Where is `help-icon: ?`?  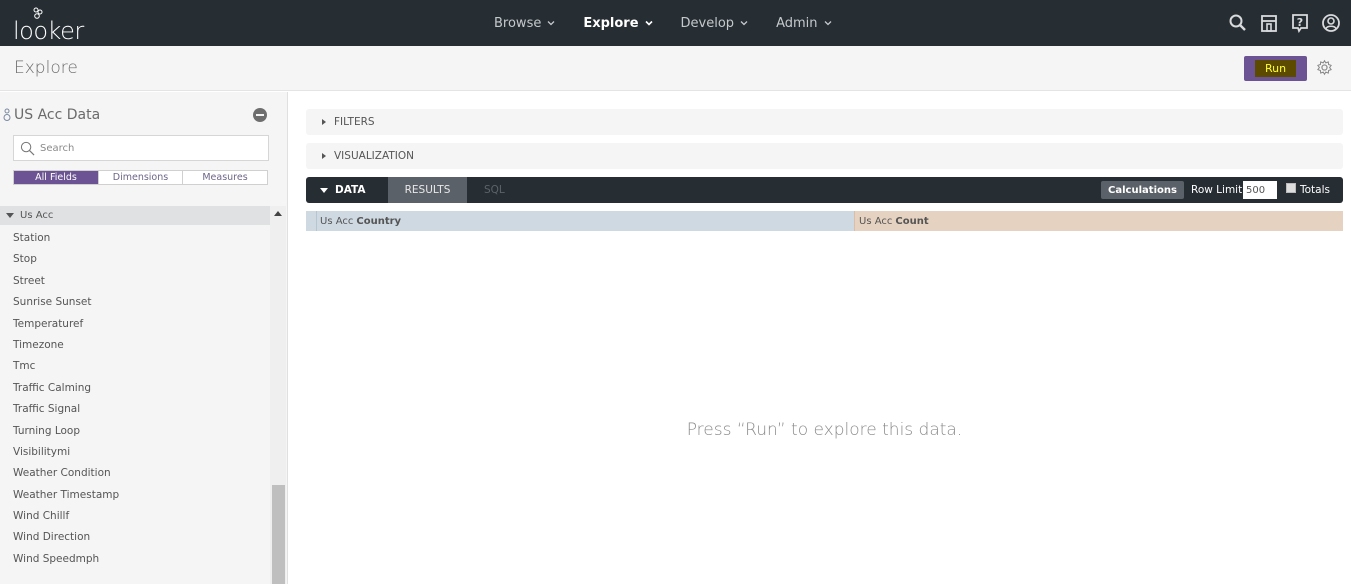 help-icon: ? is located at coordinates (1300, 23).